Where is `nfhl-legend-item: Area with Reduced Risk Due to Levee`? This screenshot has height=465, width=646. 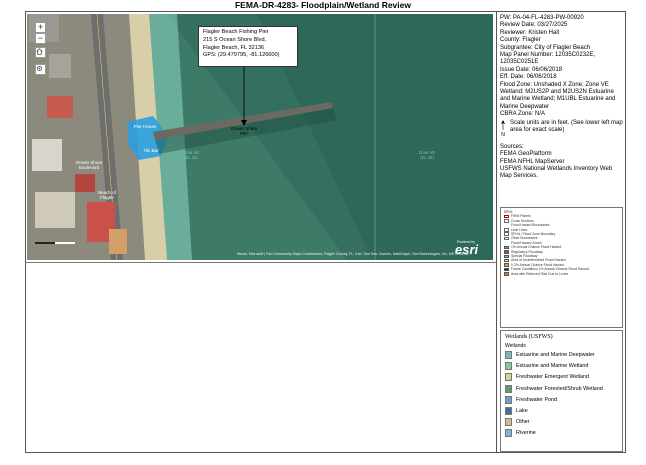 nfhl-legend-item: Area with Reduced Risk Due to Levee is located at coordinates (561, 274).